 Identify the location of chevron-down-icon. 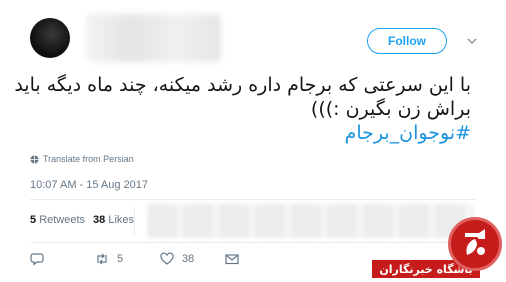
(472, 41).